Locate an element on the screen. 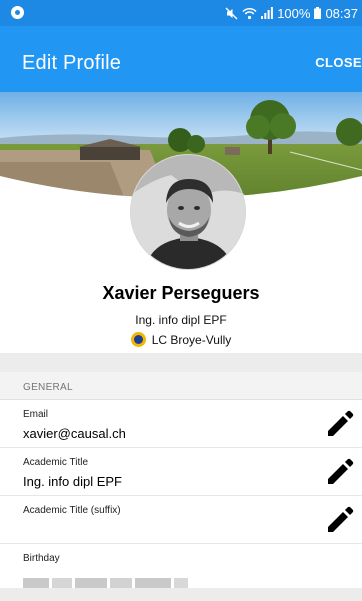 The height and width of the screenshot is (601, 362). edit-academic-title-icon is located at coordinates (339, 473).